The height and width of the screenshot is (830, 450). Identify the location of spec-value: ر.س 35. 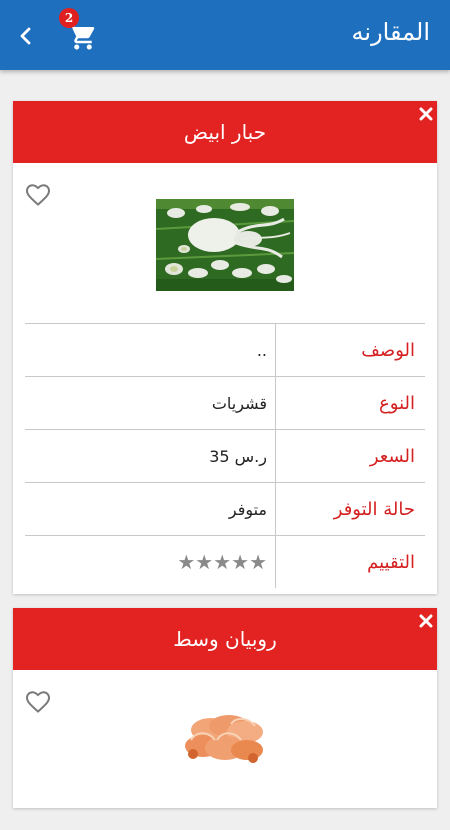
(150, 456).